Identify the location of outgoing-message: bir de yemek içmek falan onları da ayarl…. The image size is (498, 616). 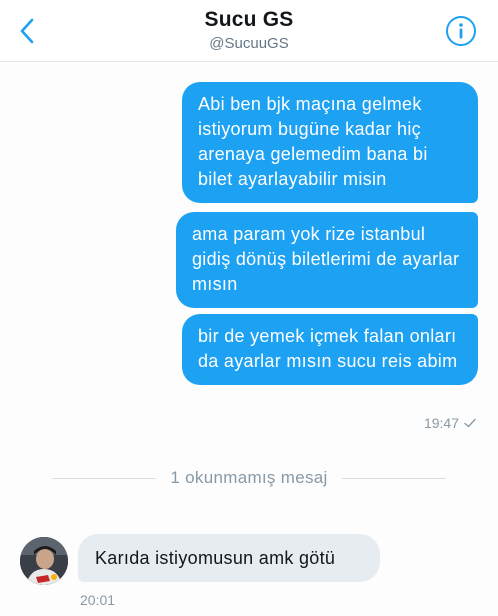
(330, 349).